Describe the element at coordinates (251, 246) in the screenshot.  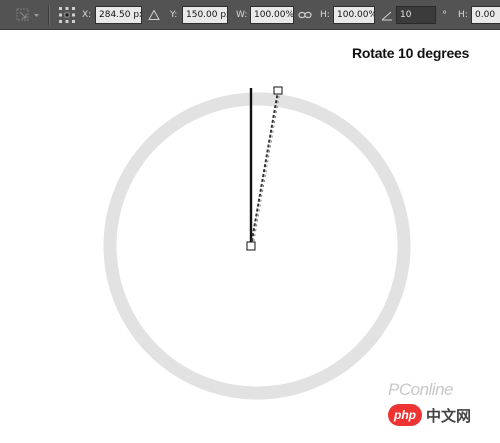
I see `anchor-point-bottom` at that location.